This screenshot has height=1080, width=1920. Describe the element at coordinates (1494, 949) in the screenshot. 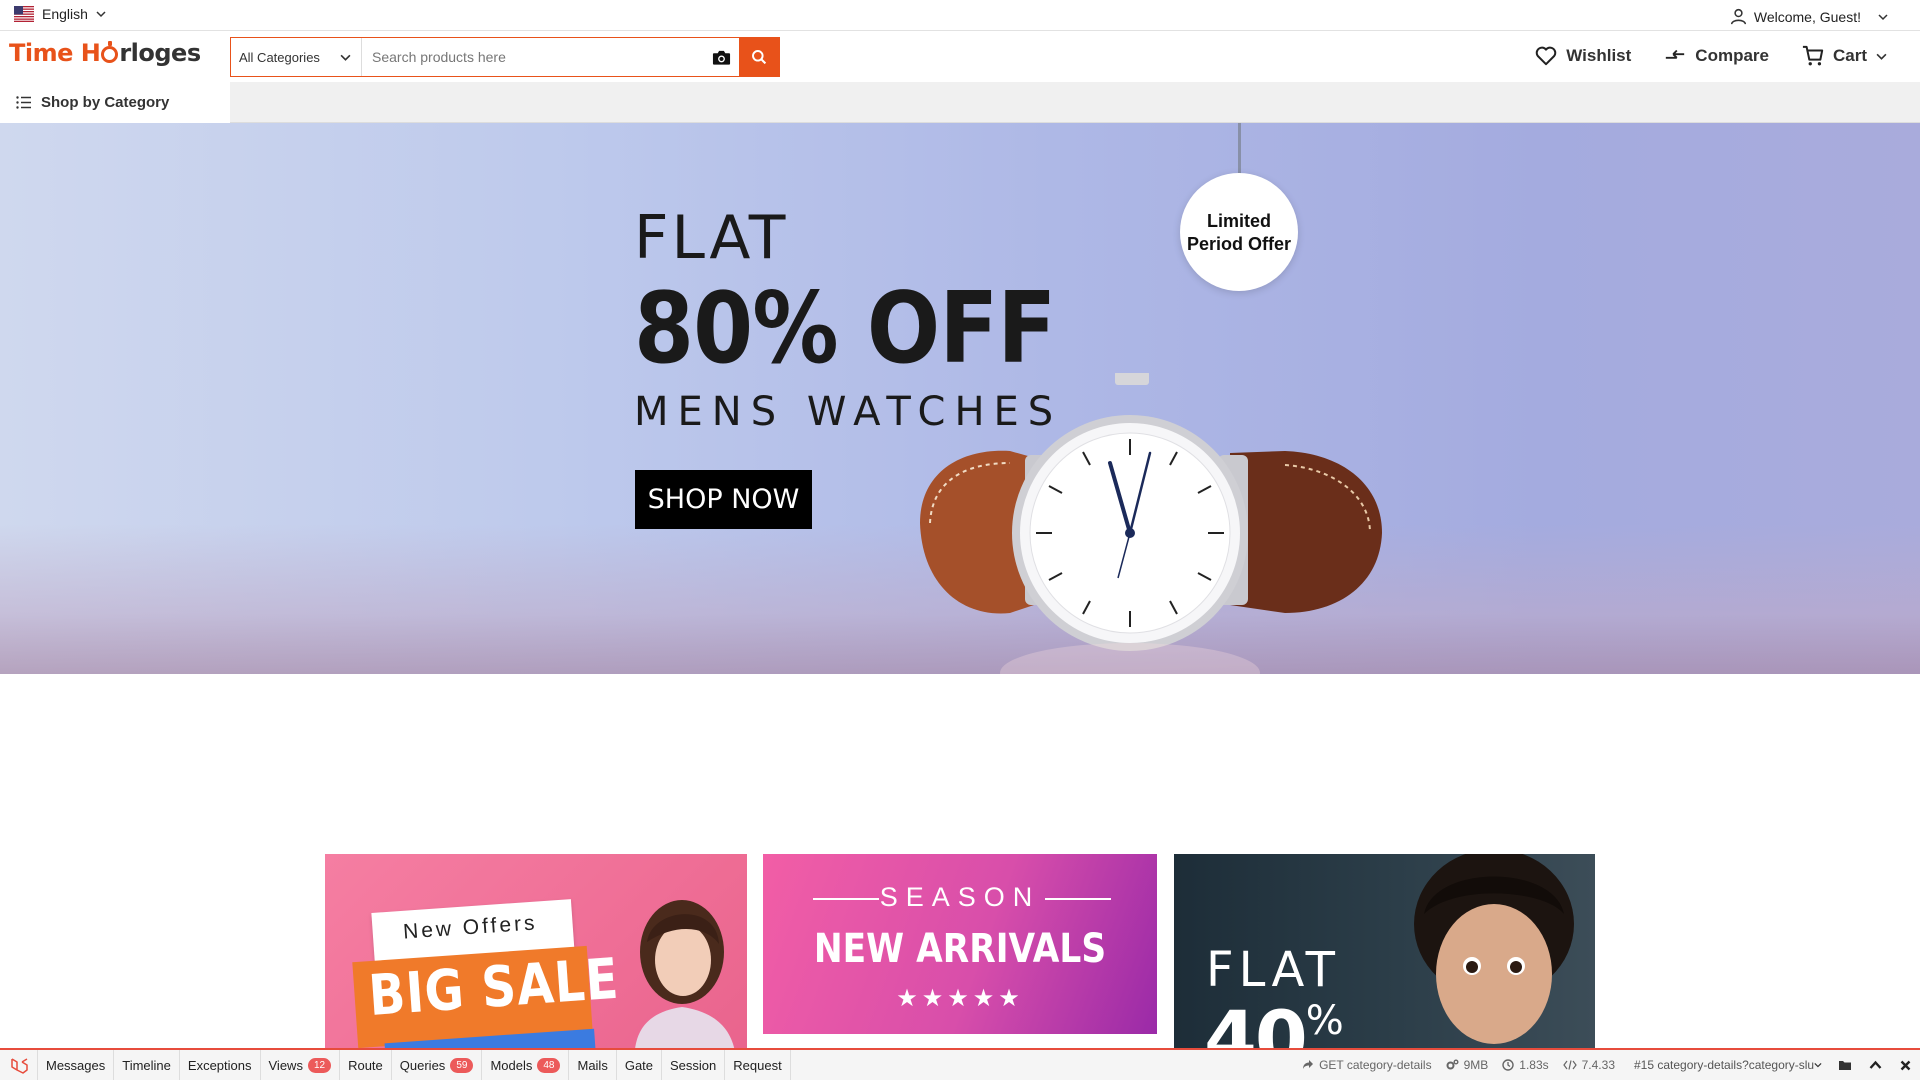

I see `child-model-image` at that location.